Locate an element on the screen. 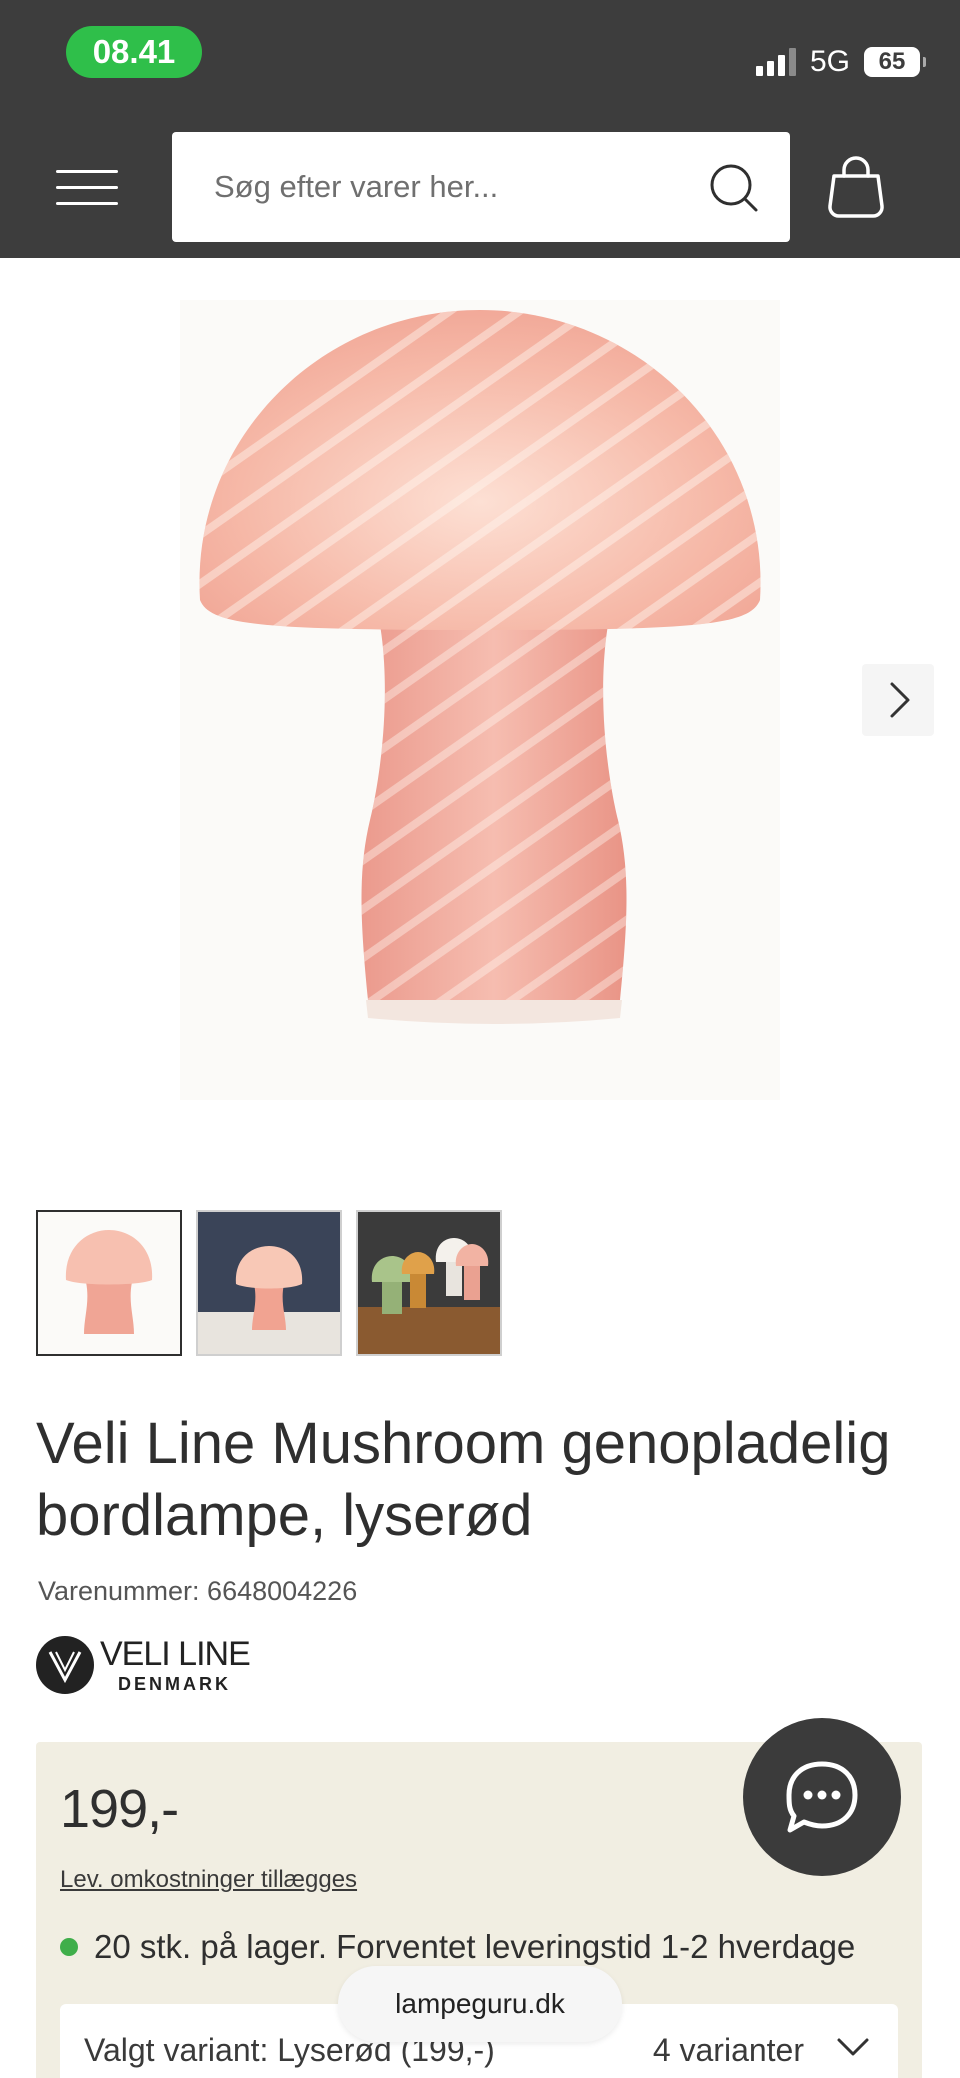 The width and height of the screenshot is (960, 2078). gallery-next-button is located at coordinates (898, 700).